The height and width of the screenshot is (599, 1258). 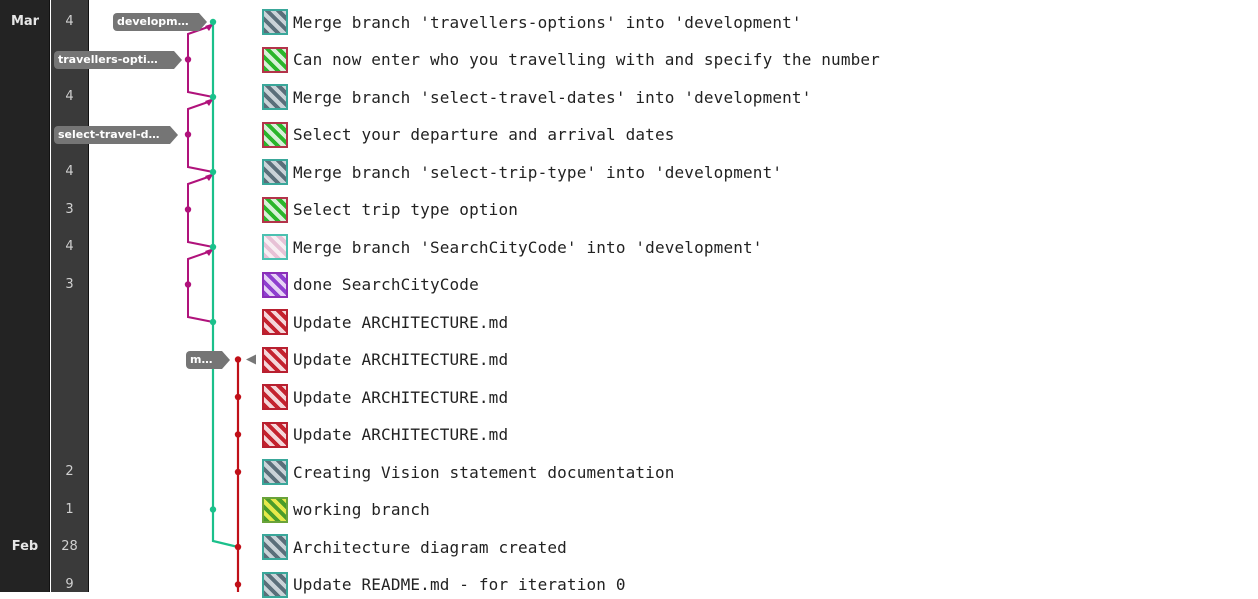 I want to click on commit-row: done SearchCityCode, so click(x=370, y=285).